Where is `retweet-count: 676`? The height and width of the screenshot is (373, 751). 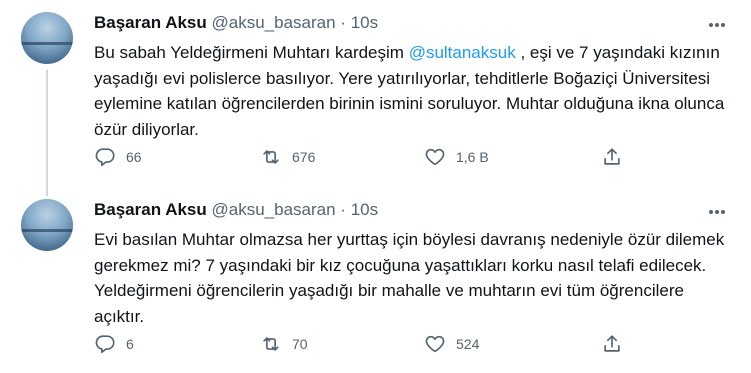
retweet-count: 676 is located at coordinates (304, 157).